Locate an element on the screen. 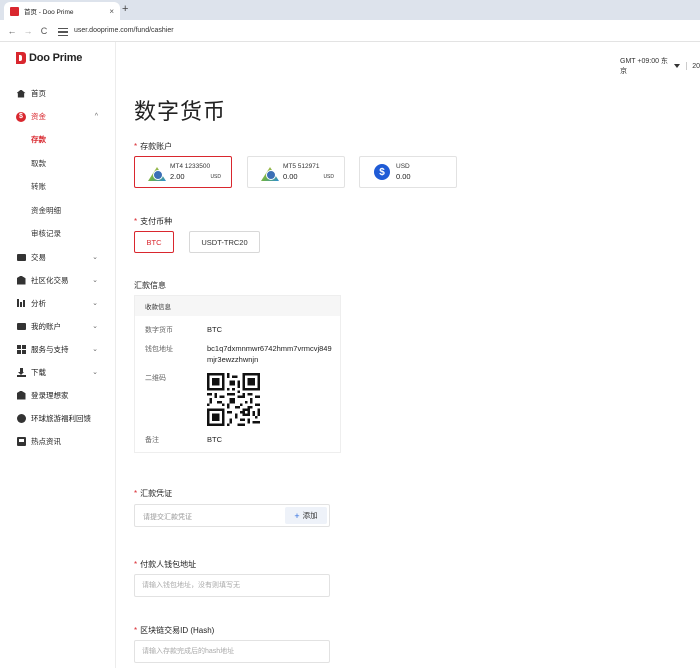 The width and height of the screenshot is (700, 668). analysis-icon is located at coordinates (21, 303).